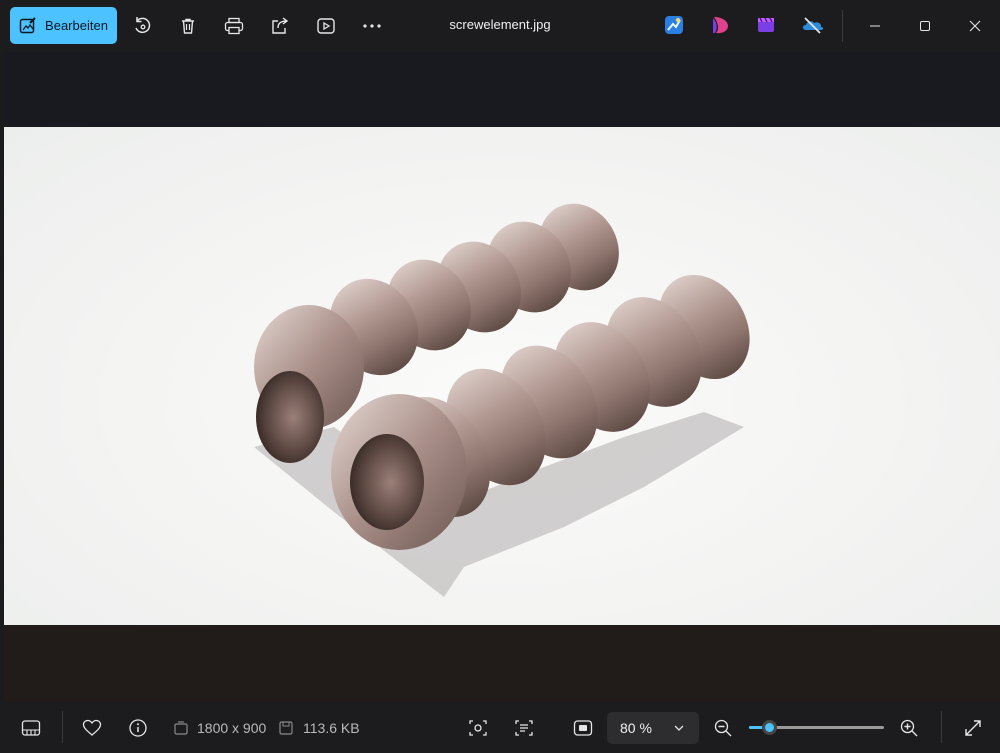  I want to click on maximize-icon, so click(925, 26).